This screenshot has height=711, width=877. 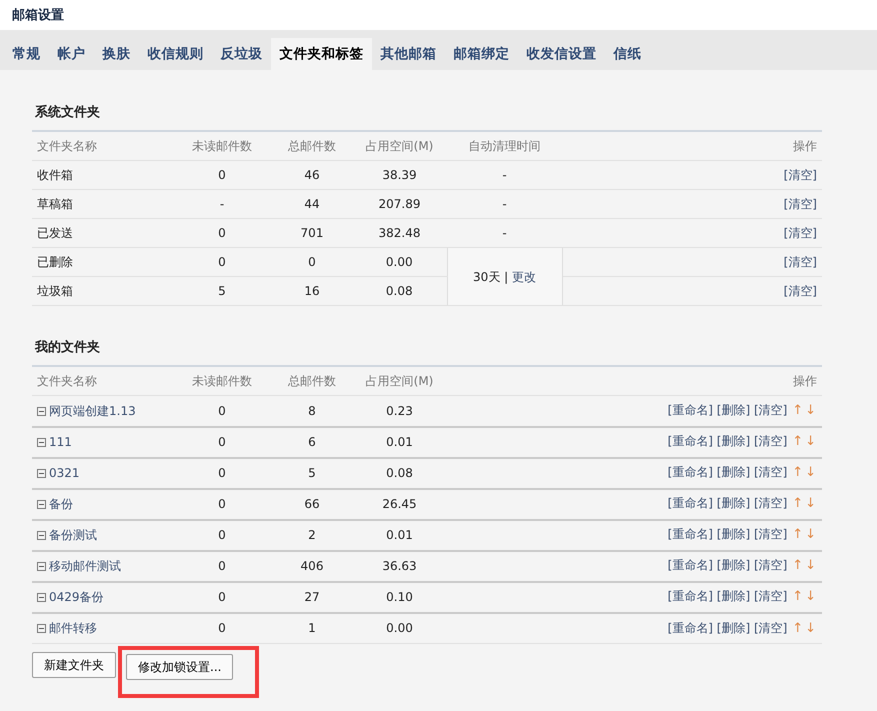 What do you see at coordinates (524, 277) in the screenshot?
I see `change-link: 更改` at bounding box center [524, 277].